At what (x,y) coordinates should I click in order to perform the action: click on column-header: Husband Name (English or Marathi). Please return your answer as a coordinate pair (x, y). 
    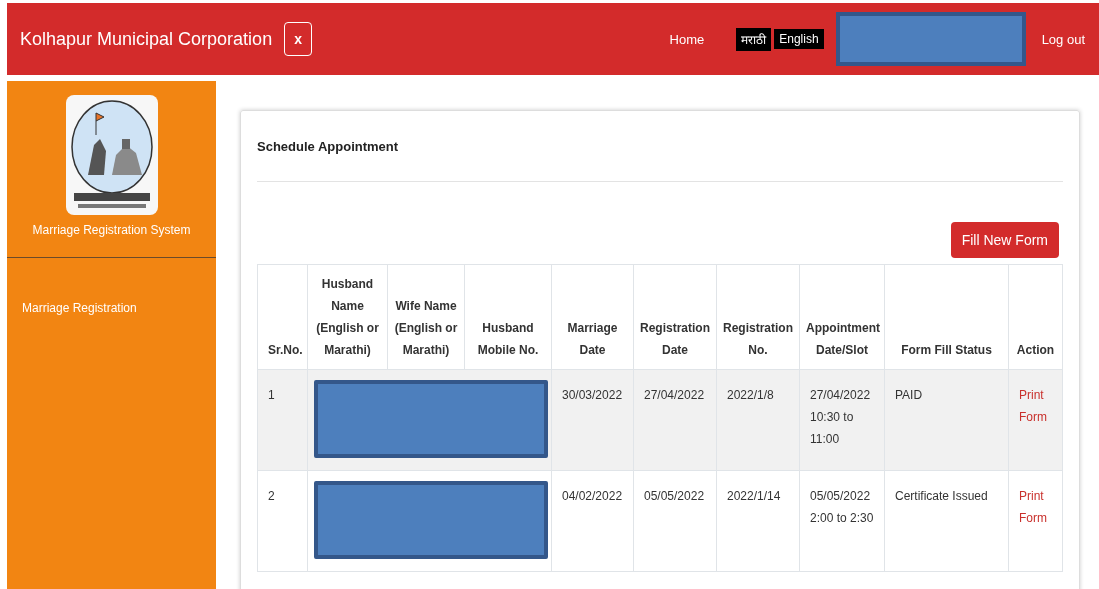
    Looking at the image, I should click on (347, 317).